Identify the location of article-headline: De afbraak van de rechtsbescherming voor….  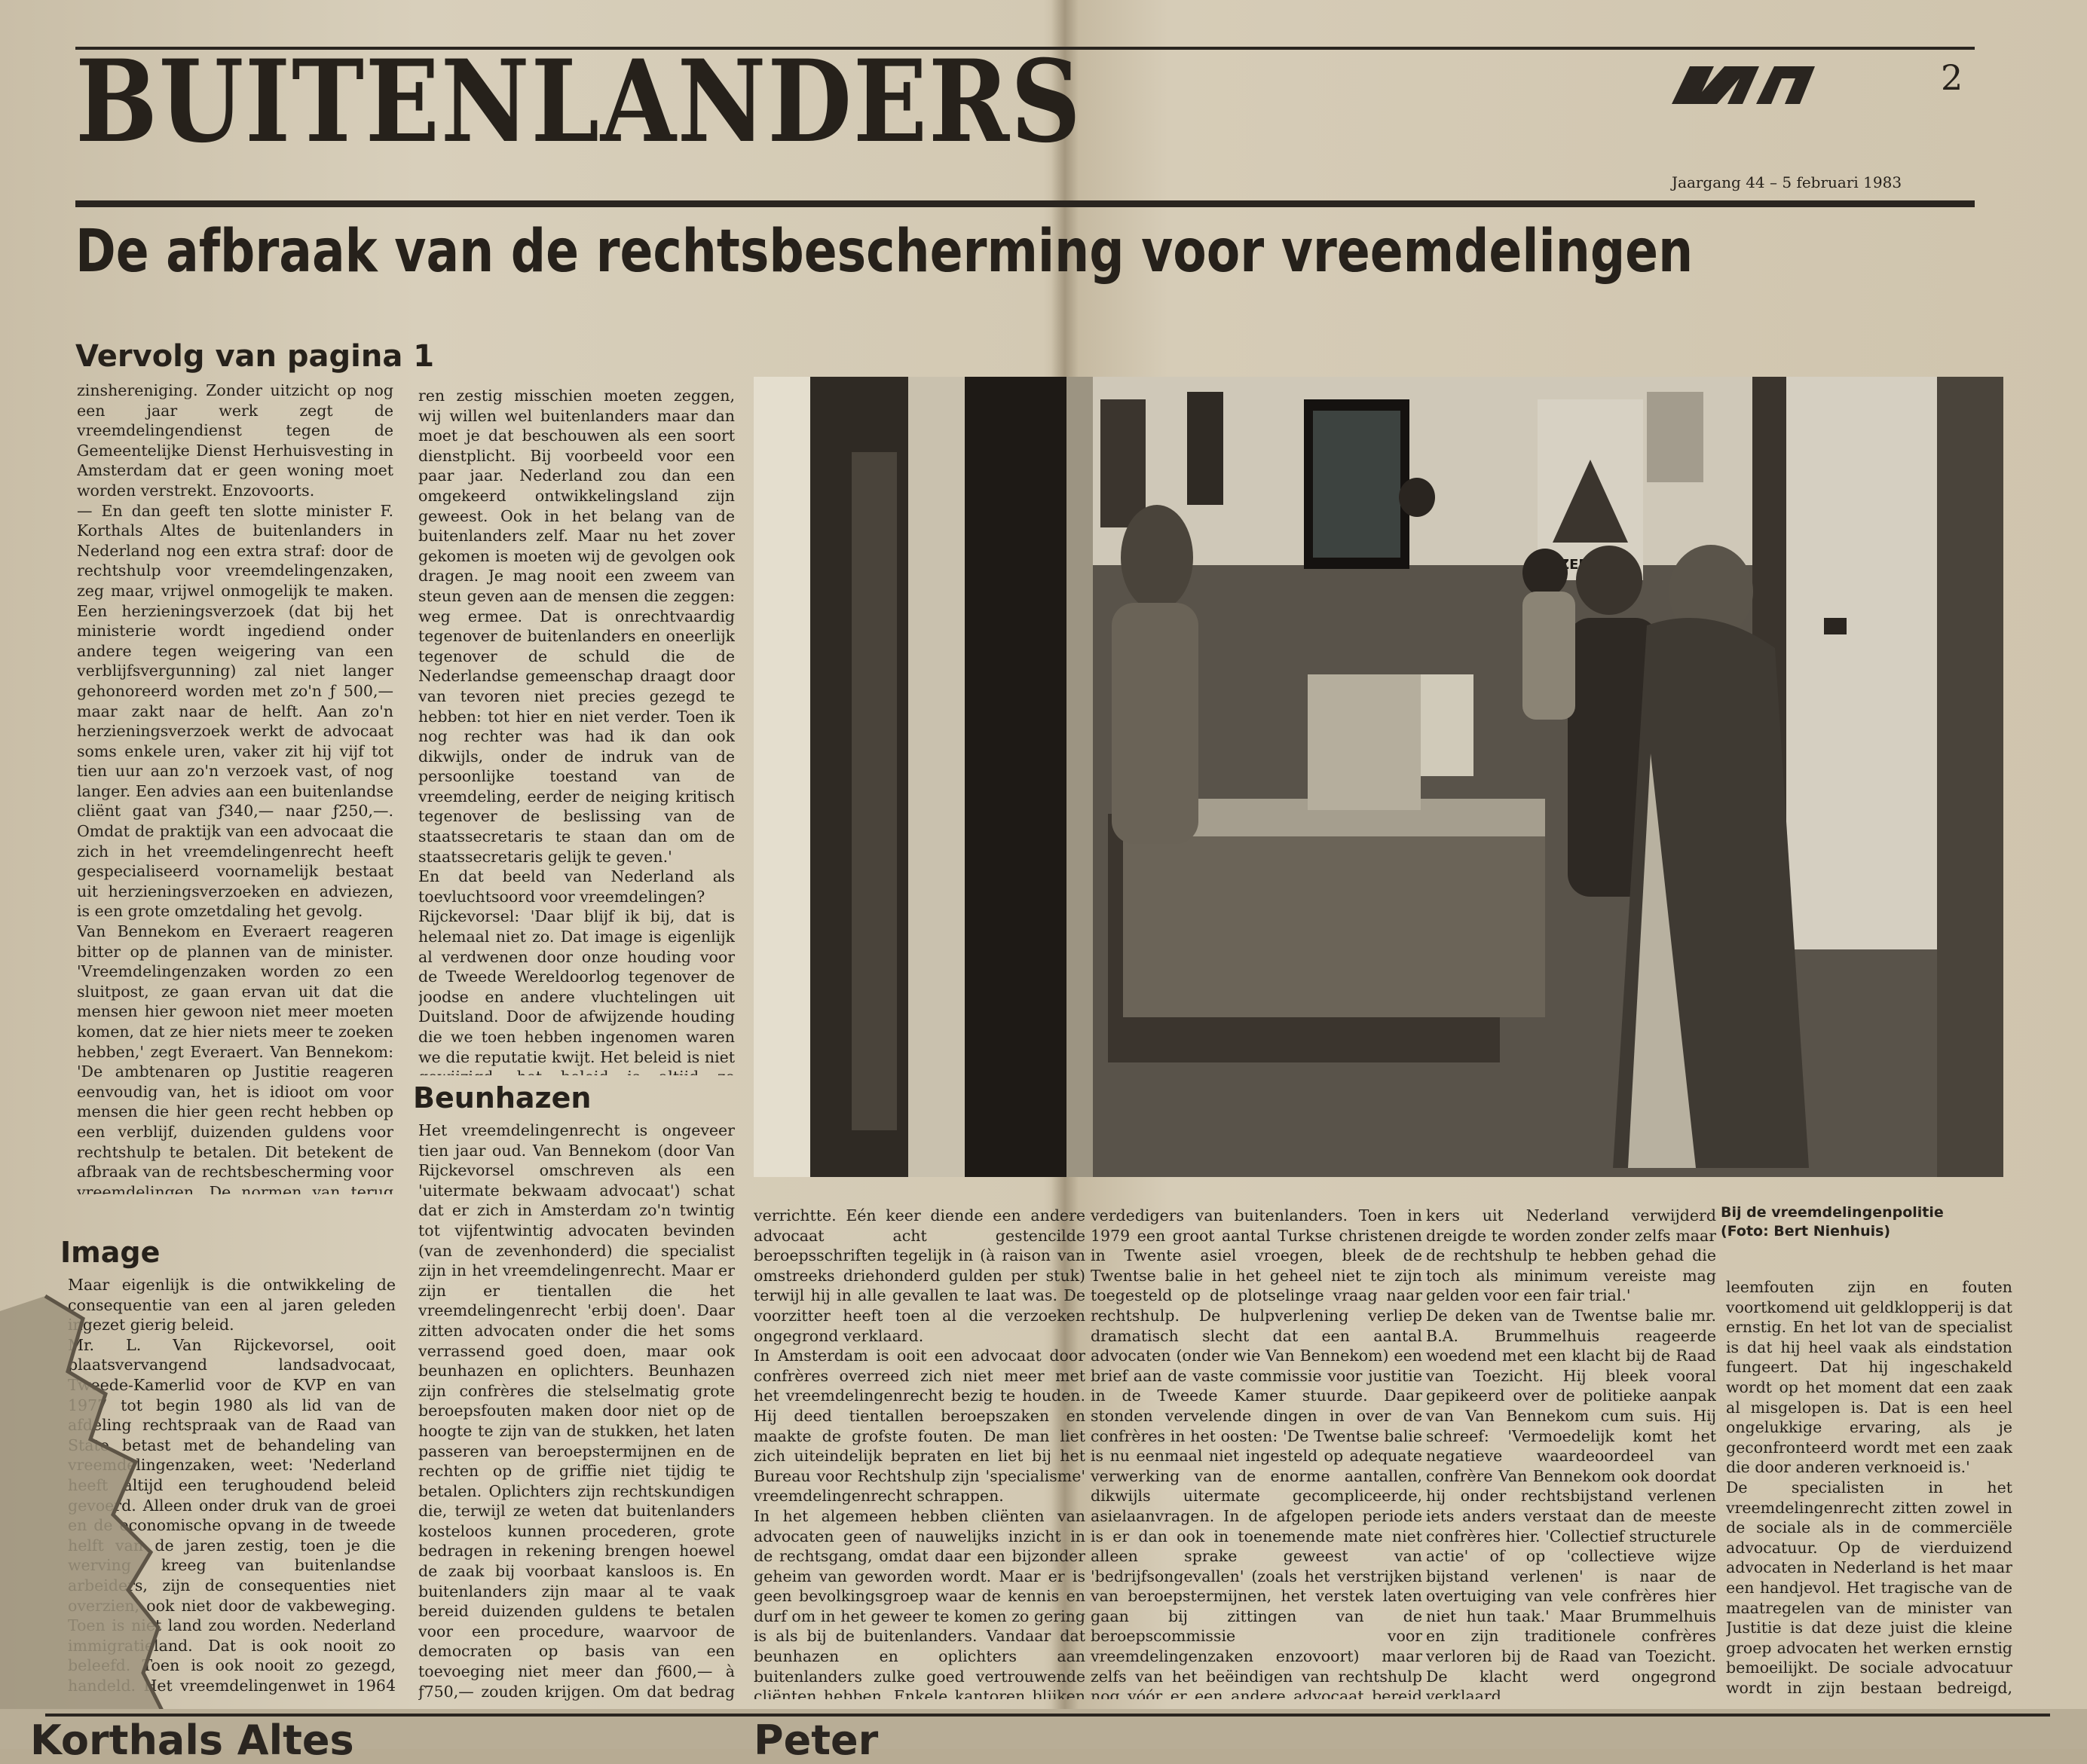
(884, 252).